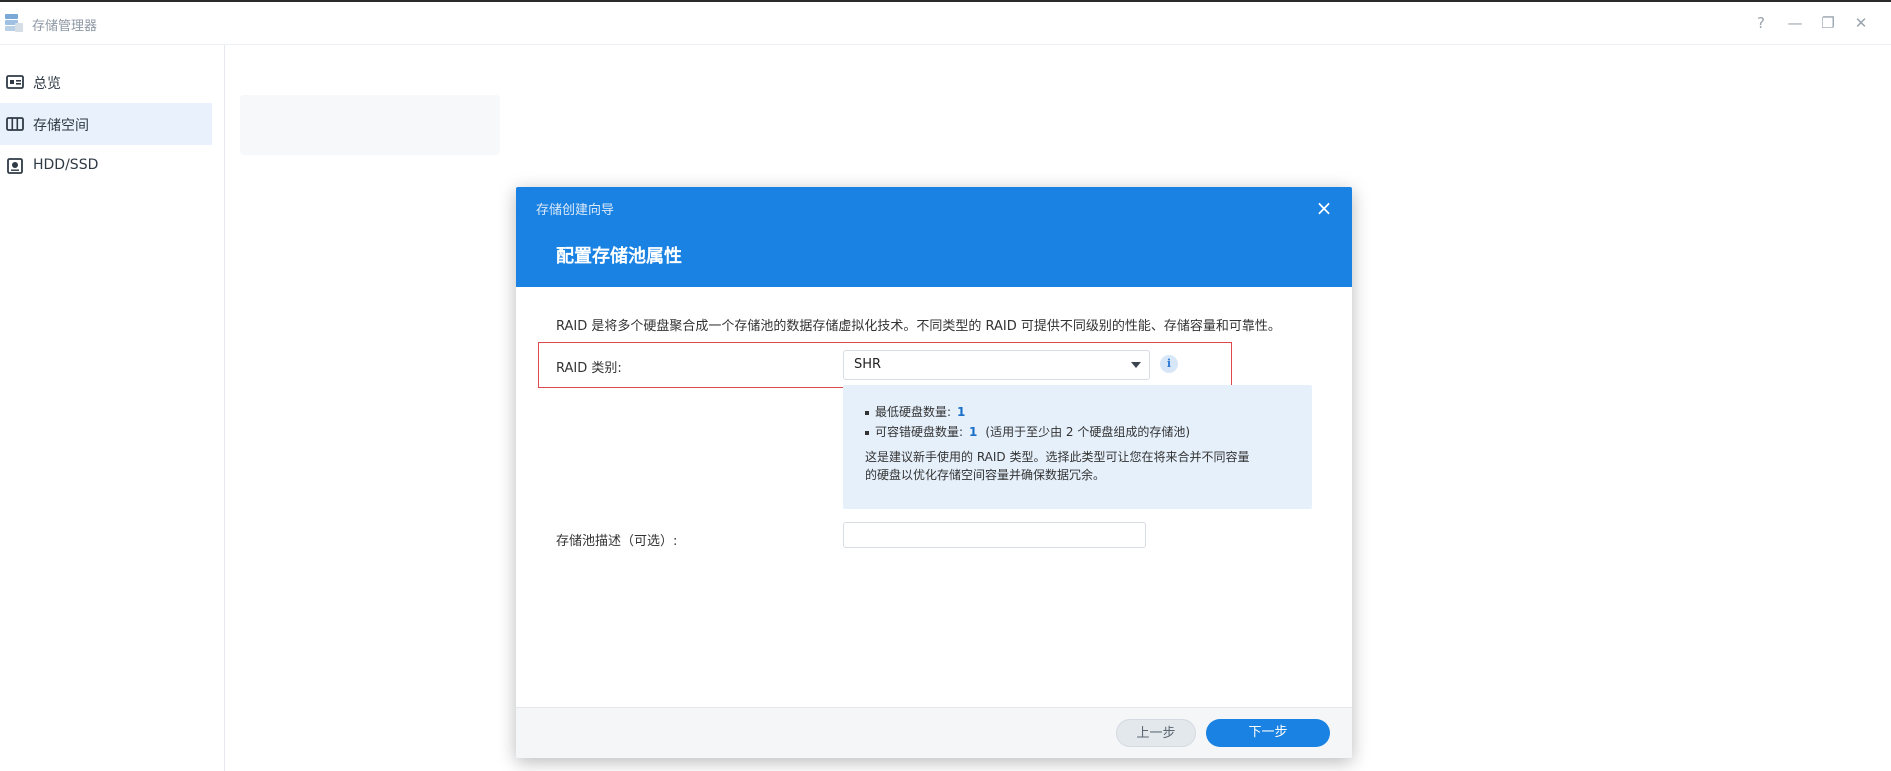  What do you see at coordinates (1761, 23) in the screenshot?
I see `help-icon: ?` at bounding box center [1761, 23].